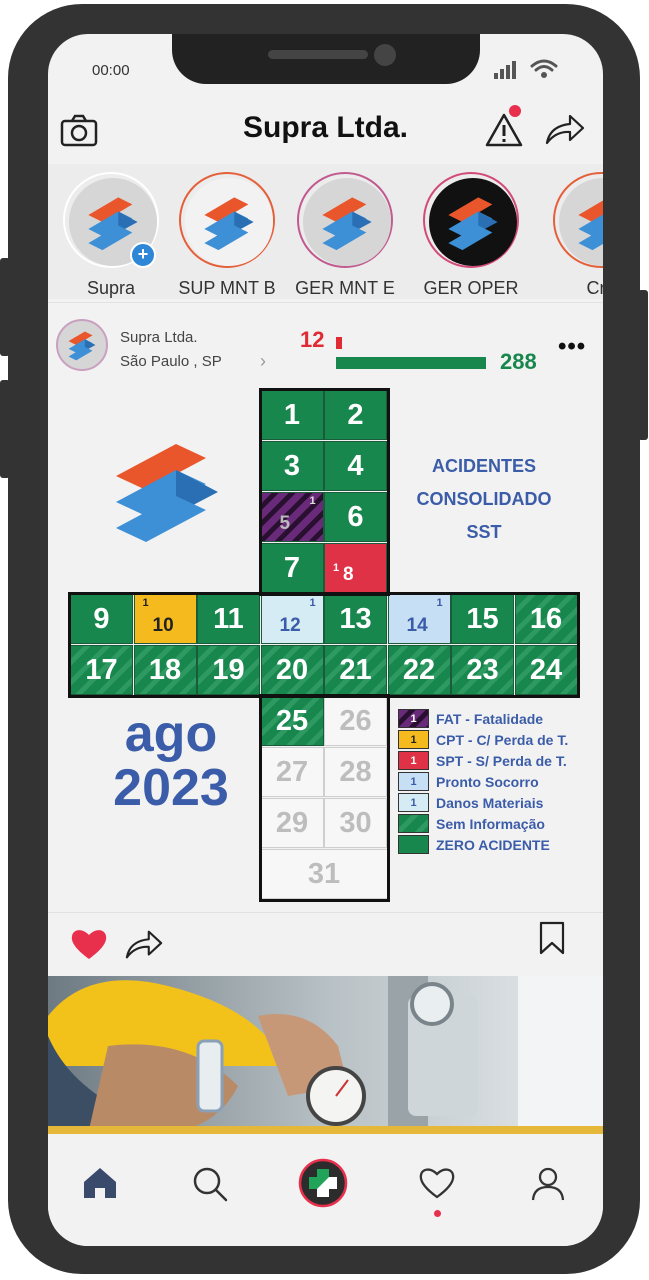 This screenshot has height=1280, width=649. I want to click on calendar-day: 18, so click(165, 670).